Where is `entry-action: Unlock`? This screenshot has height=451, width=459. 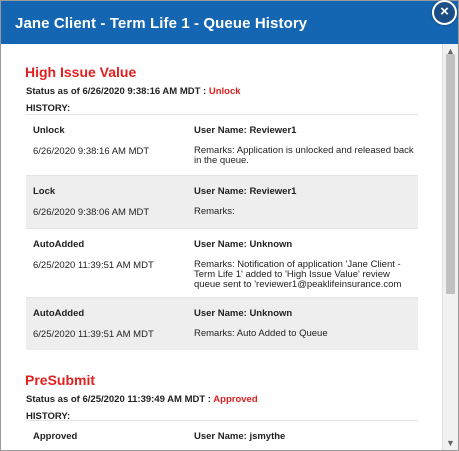
entry-action: Unlock is located at coordinates (49, 130).